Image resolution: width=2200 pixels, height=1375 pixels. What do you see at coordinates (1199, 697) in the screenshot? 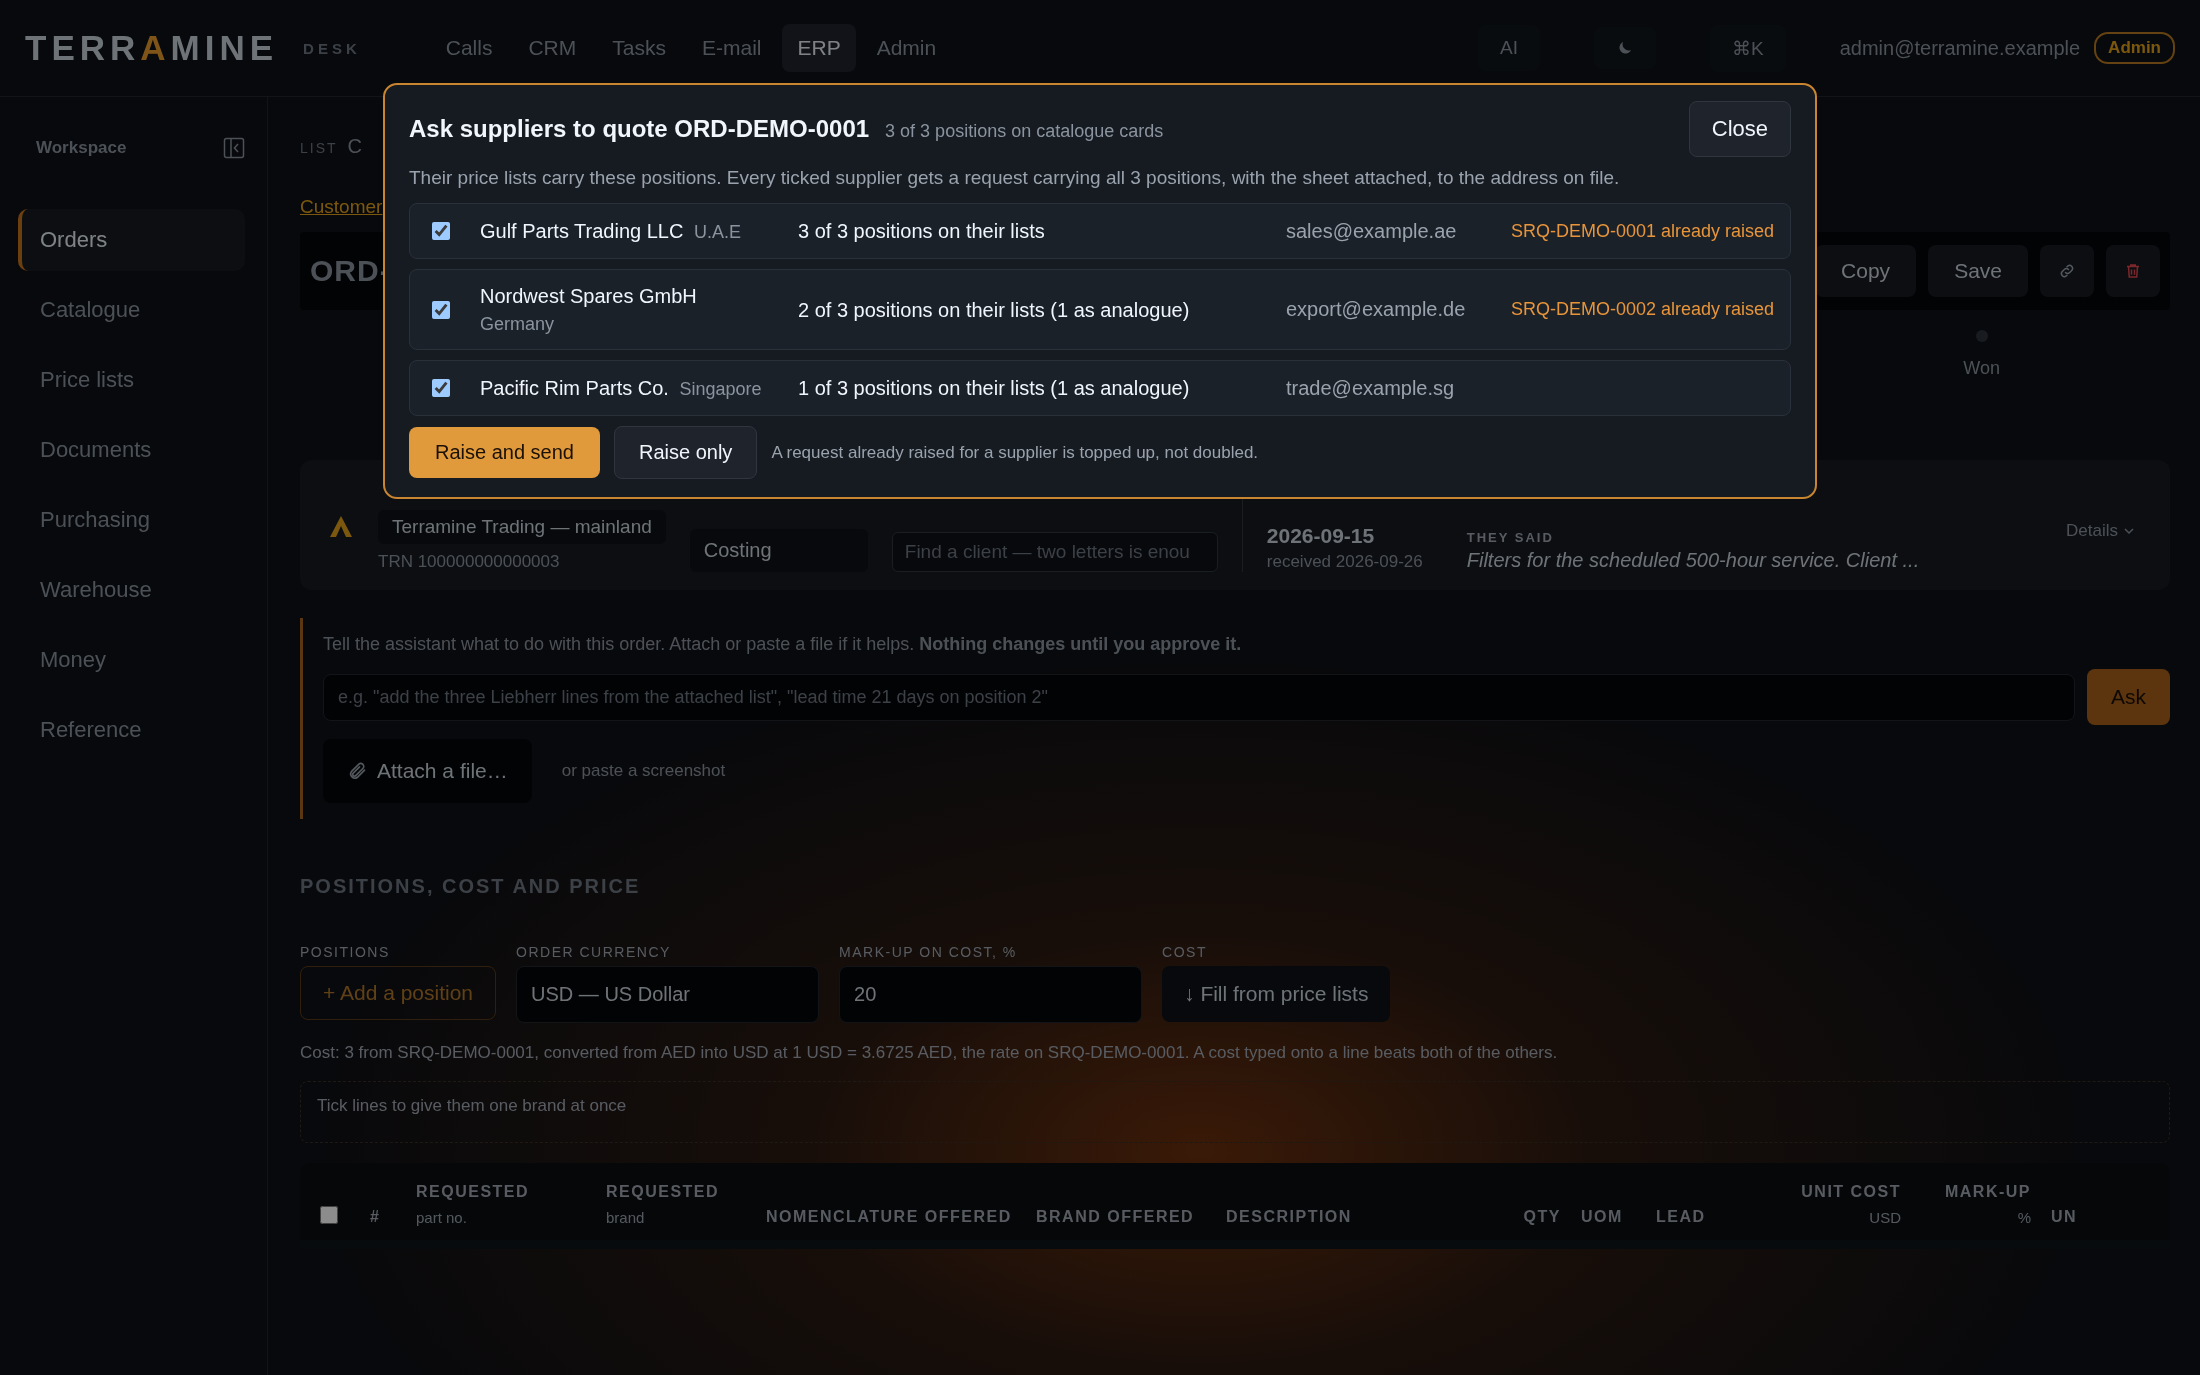
I see `assistant-prompt-field: e.g. "add the three Liebherr lines from the attached list", "lead time 21 days on position 2"` at bounding box center [1199, 697].